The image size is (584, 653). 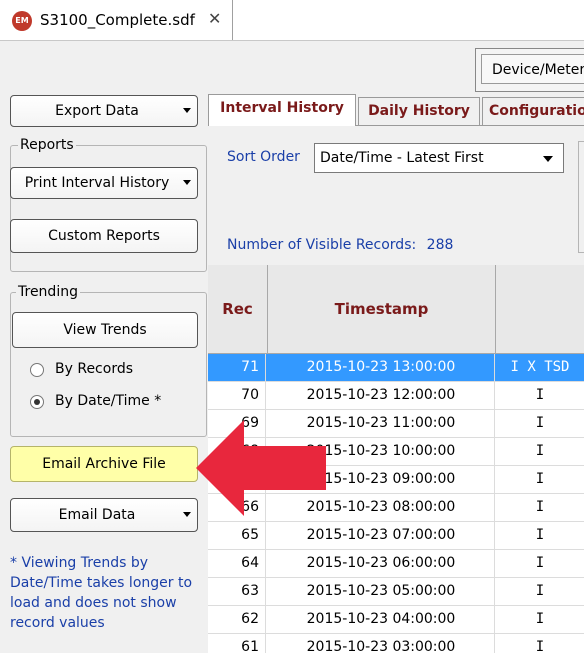 I want to click on device-meter-button: Device/Meter, so click(x=532, y=69).